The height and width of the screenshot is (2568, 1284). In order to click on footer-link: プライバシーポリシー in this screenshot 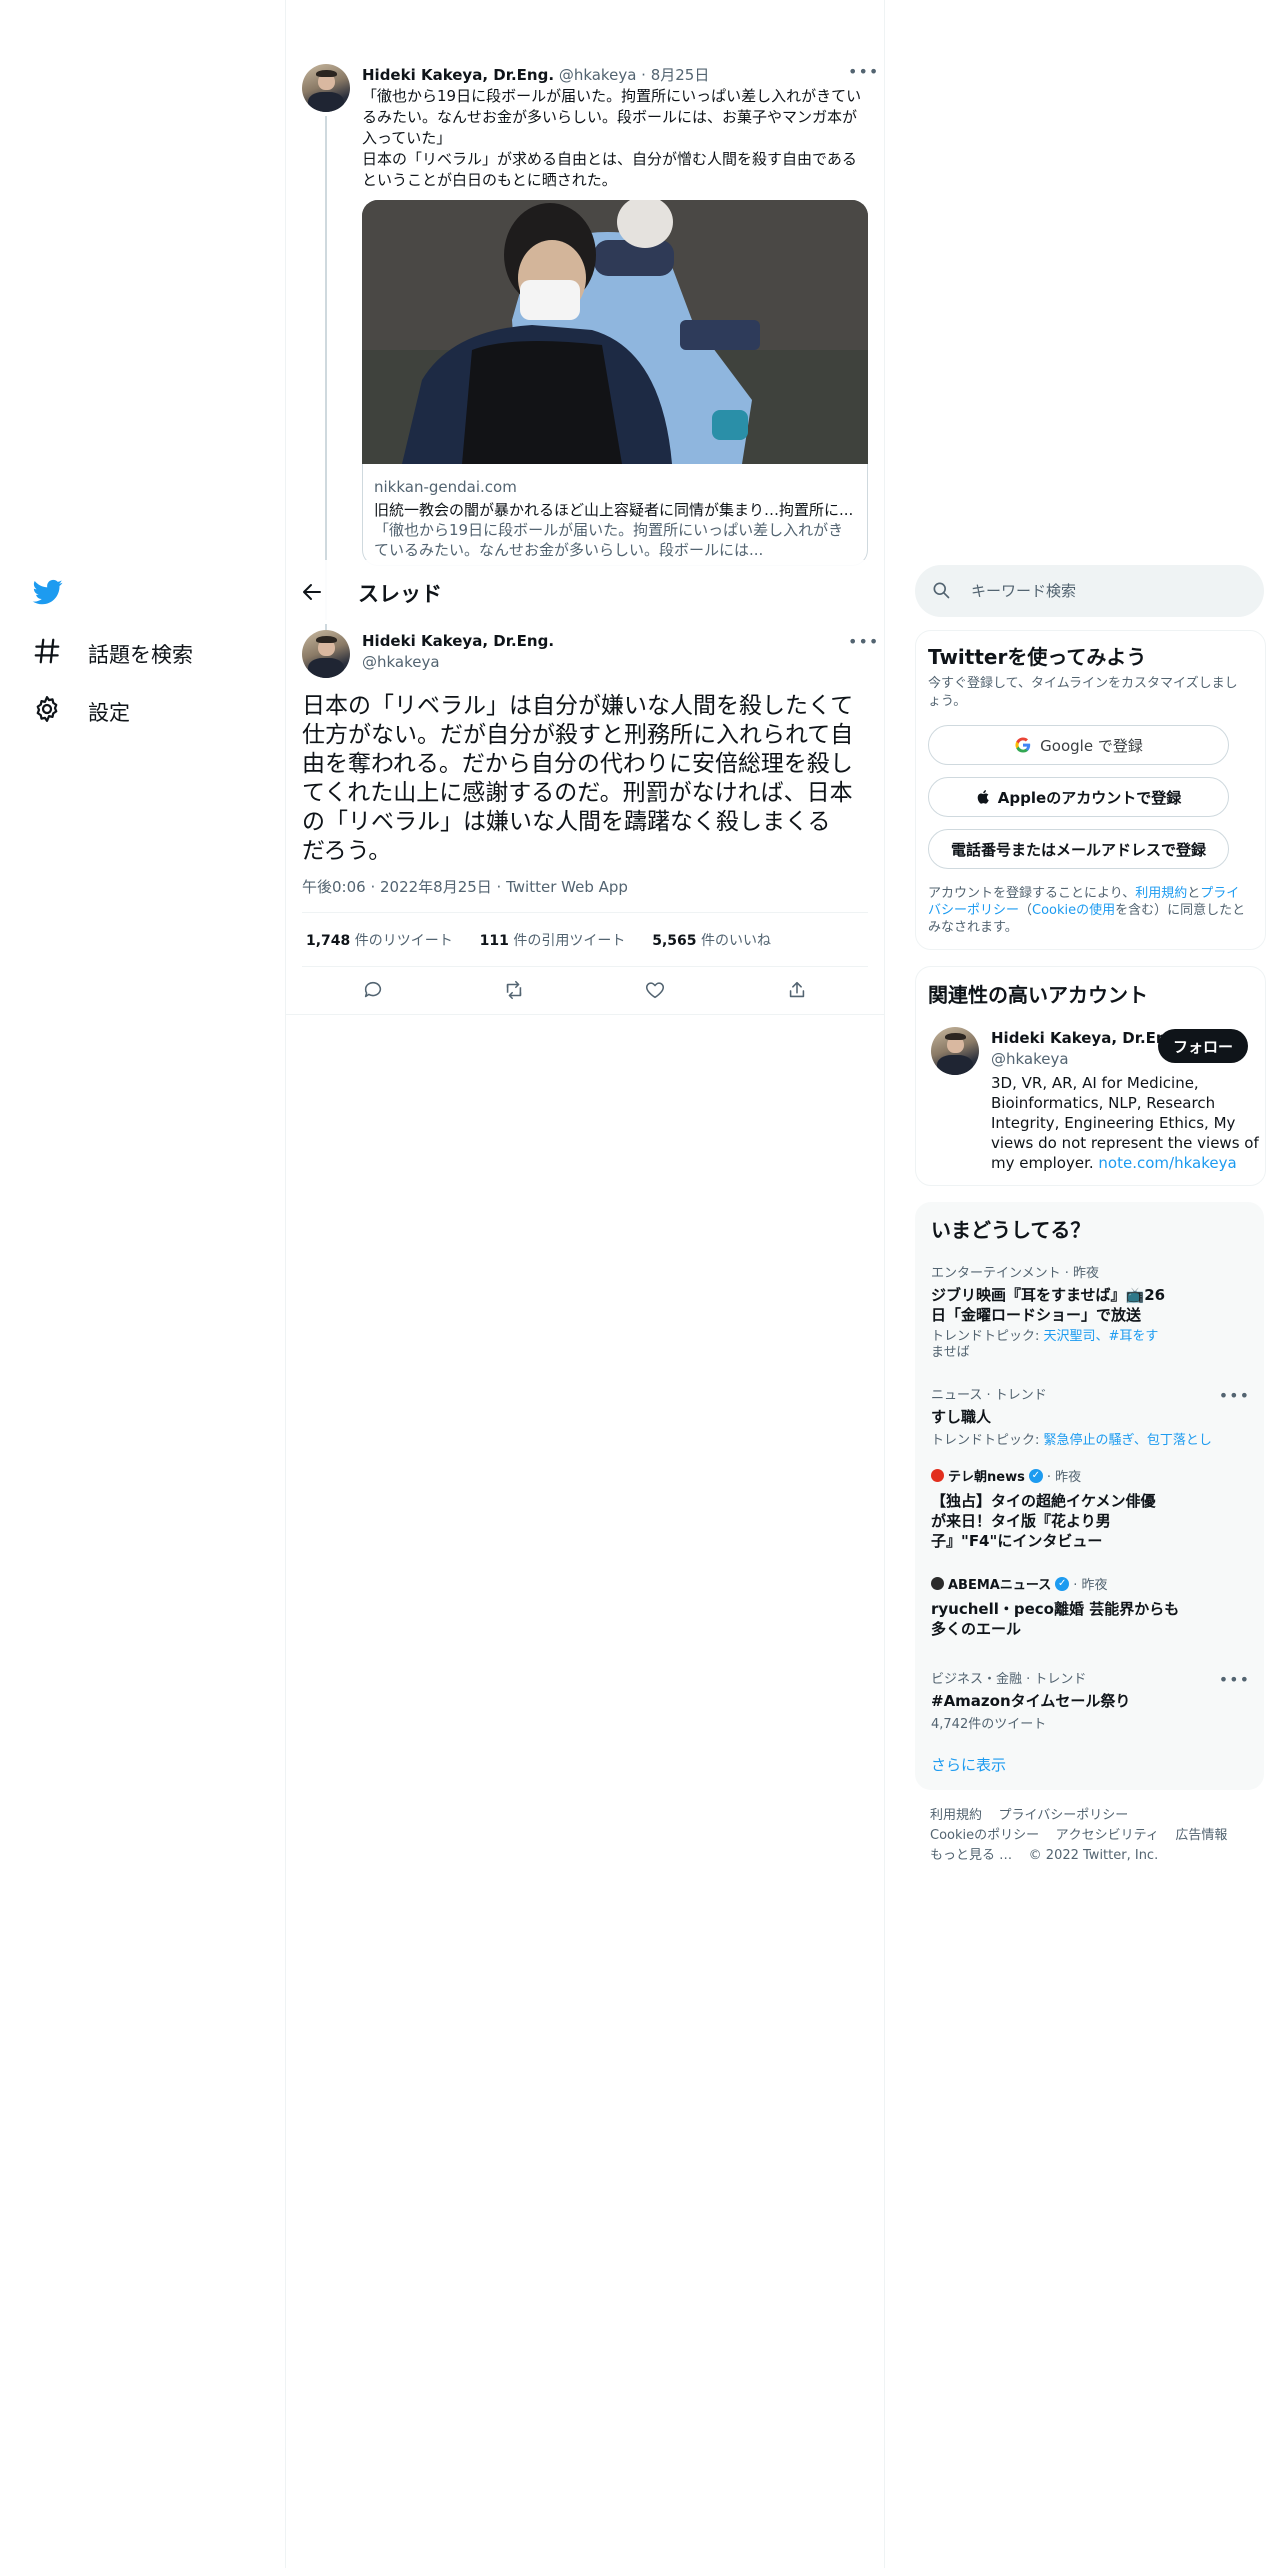, I will do `click(1064, 1815)`.